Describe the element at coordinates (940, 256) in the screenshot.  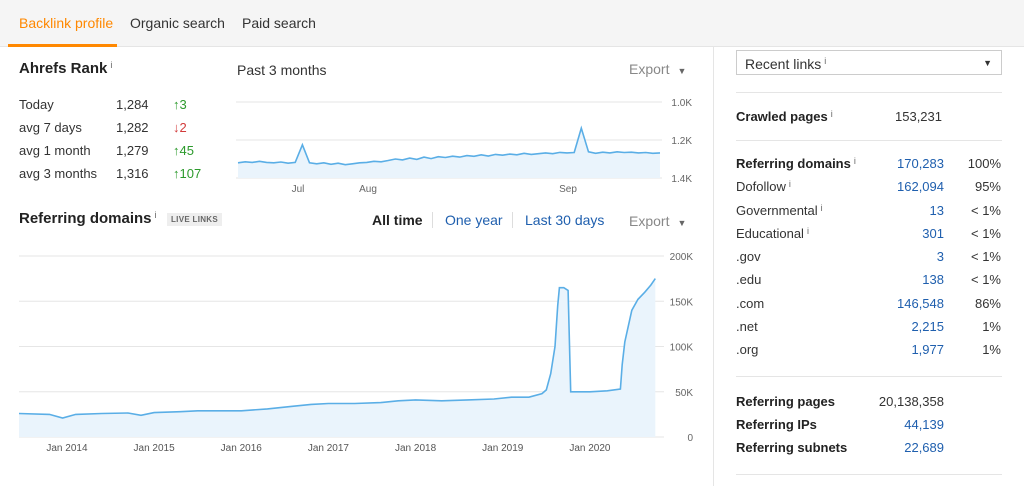
I see `breakdown-value-gov: 3` at that location.